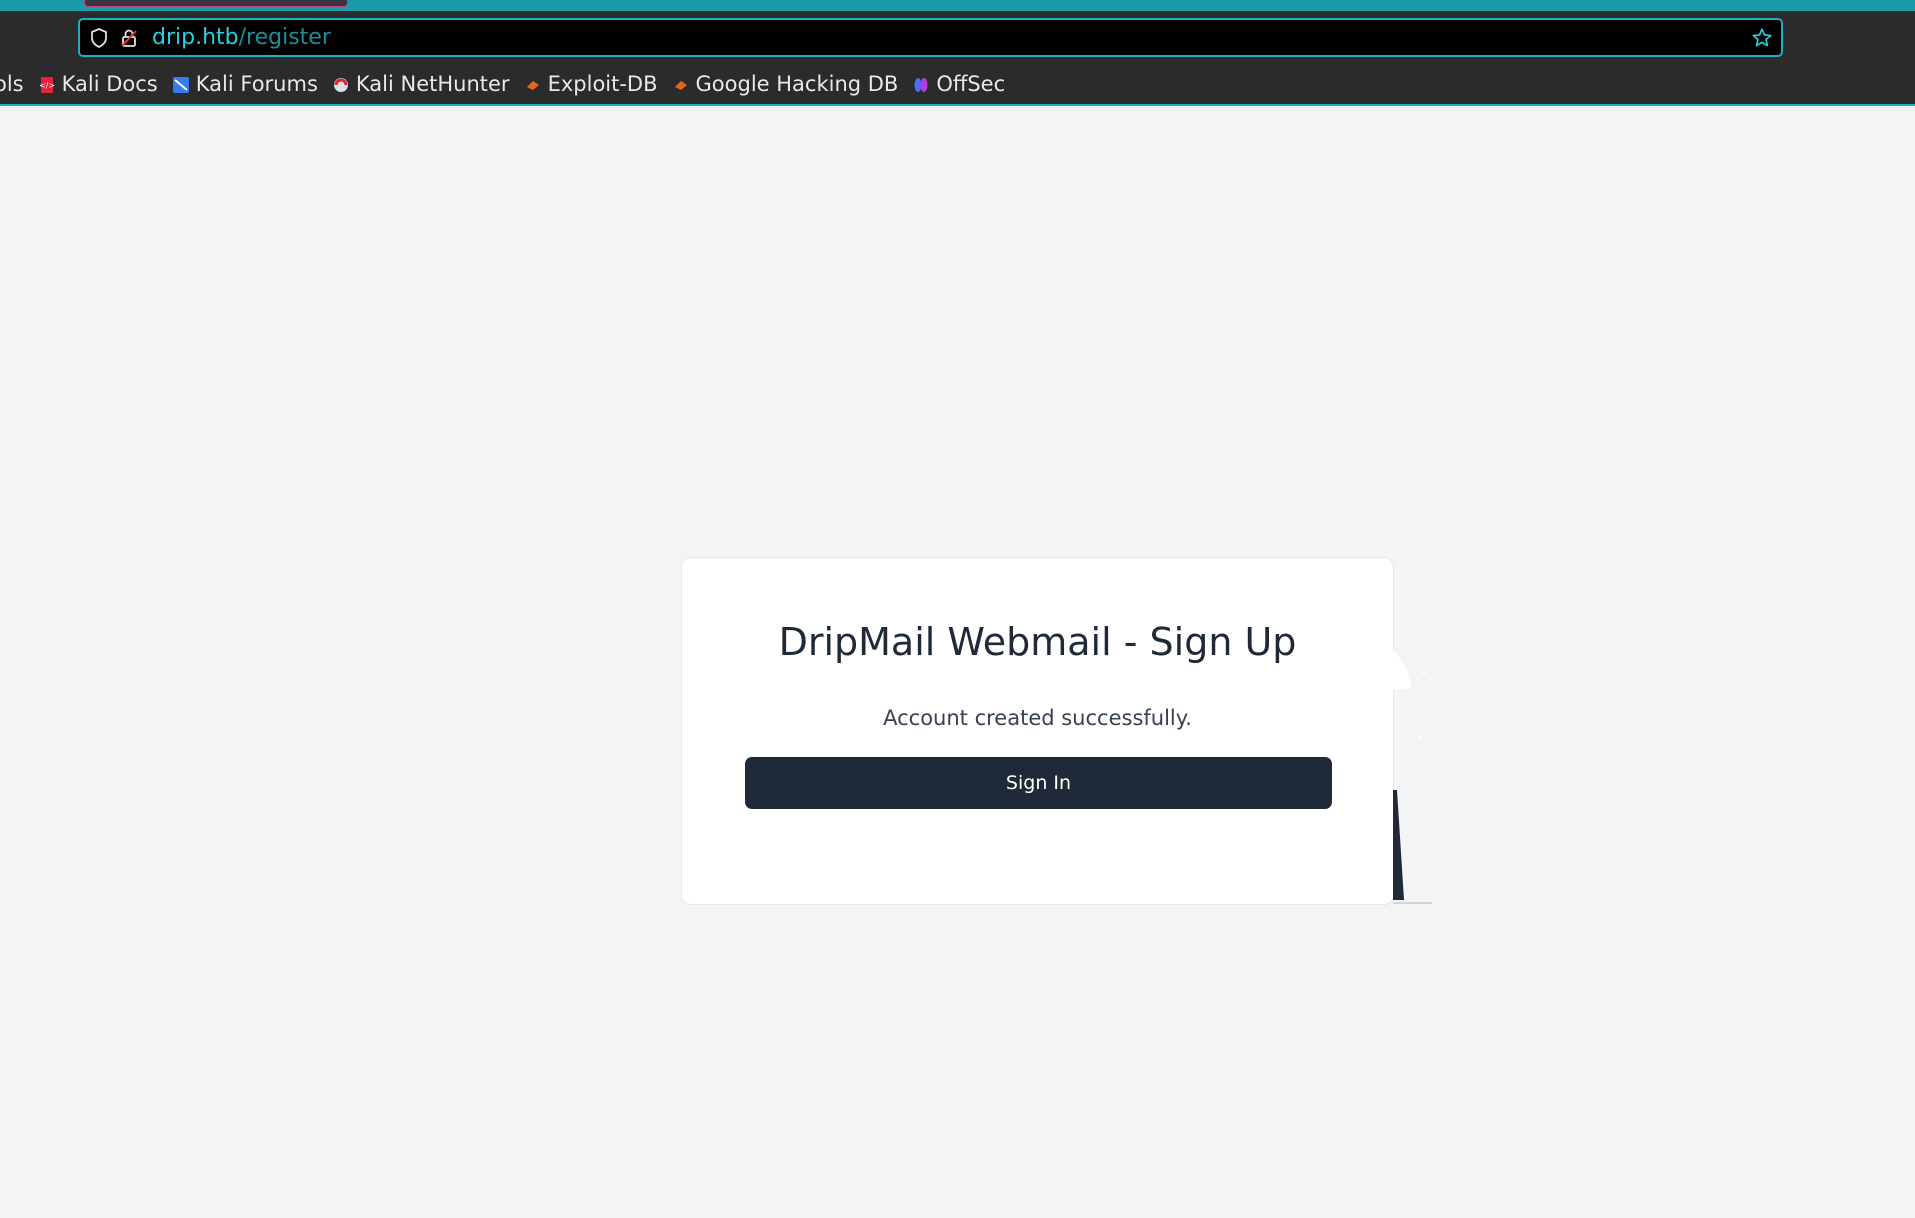 The width and height of the screenshot is (1915, 1218). Describe the element at coordinates (1412, 777) in the screenshot. I see `decorative-illustration-edge` at that location.